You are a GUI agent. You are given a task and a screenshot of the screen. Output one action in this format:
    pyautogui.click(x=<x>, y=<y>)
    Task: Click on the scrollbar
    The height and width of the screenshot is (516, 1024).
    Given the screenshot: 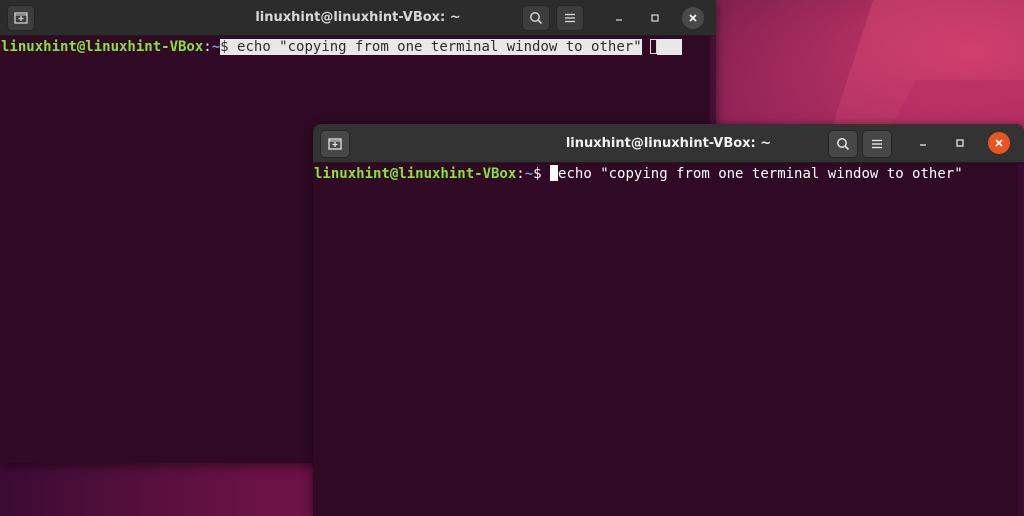 What is the action you would take?
    pyautogui.click(x=1021, y=340)
    